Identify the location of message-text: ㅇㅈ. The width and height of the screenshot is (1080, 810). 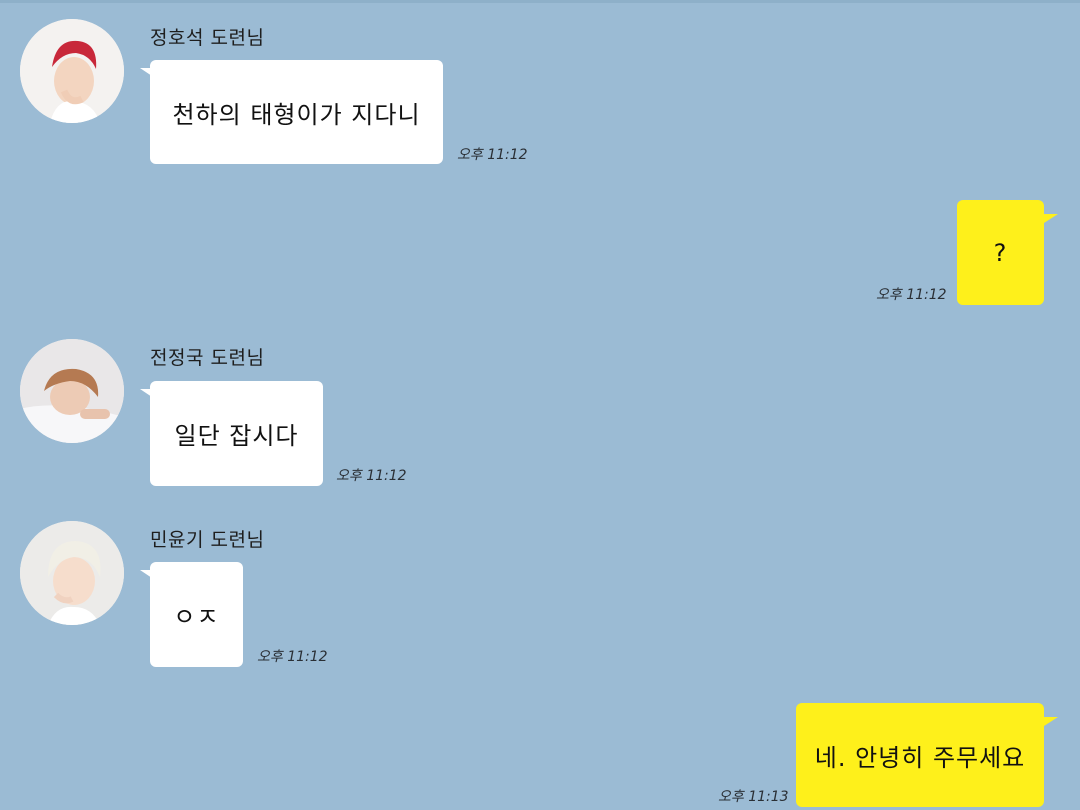
(196, 617).